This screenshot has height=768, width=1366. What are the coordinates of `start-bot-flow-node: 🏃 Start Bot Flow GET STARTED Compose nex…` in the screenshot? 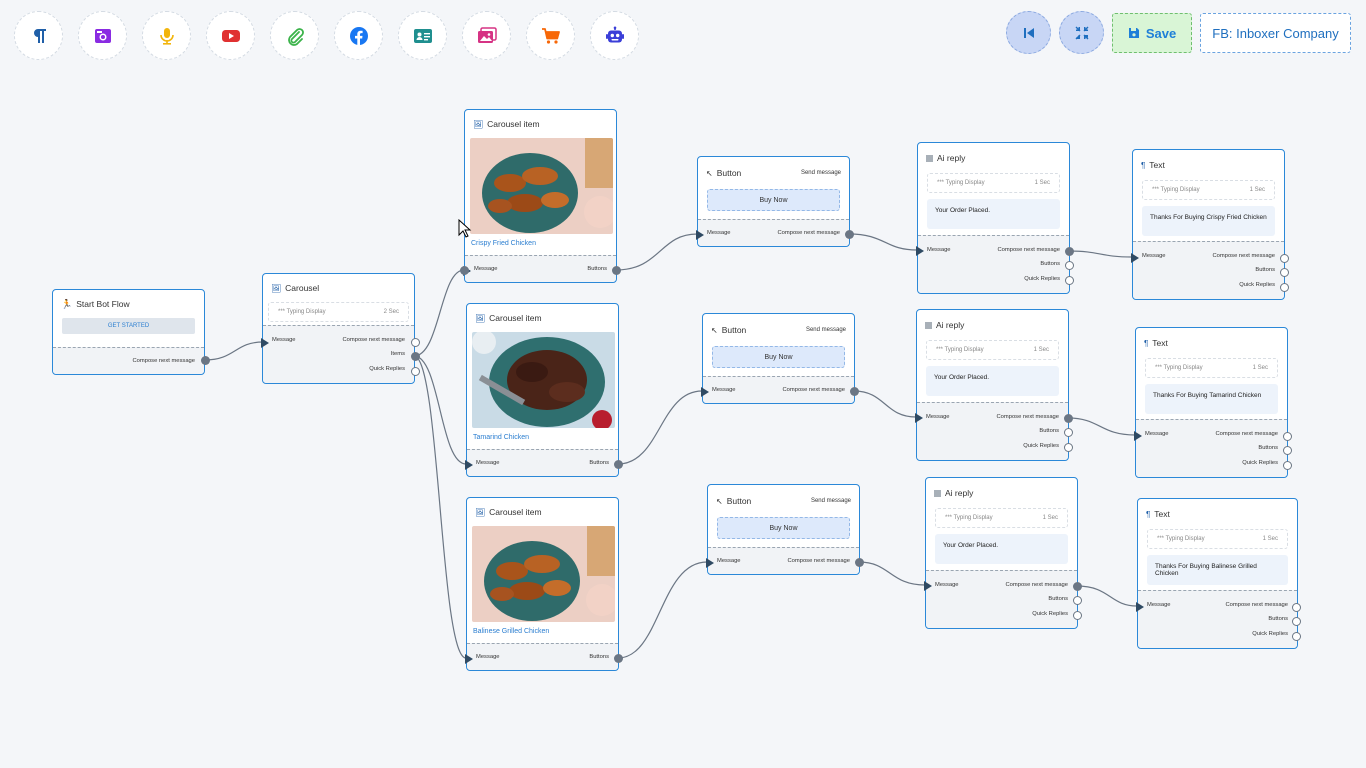 It's located at (131, 332).